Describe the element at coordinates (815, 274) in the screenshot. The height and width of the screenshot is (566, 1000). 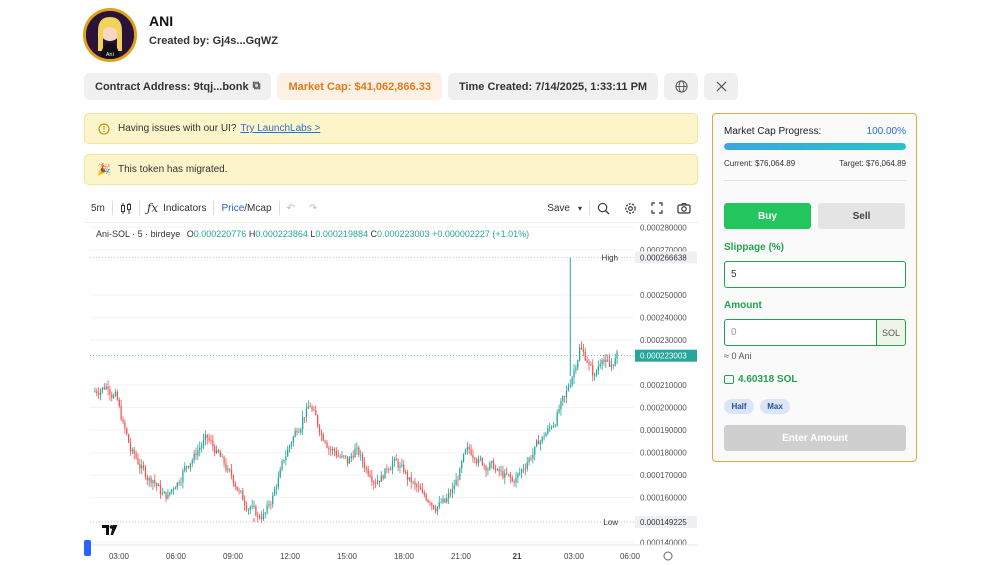
I see `slippage-input: 5` at that location.